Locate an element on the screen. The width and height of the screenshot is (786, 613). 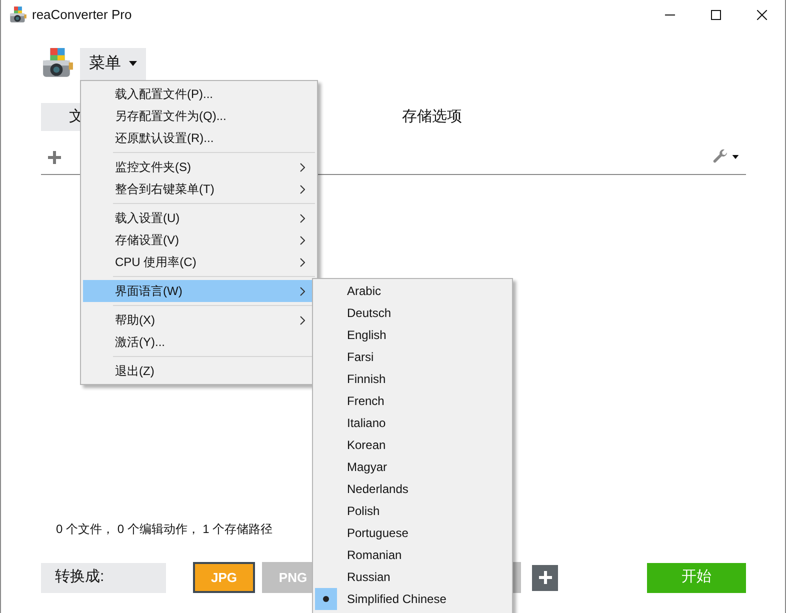
language-item: Magyar is located at coordinates (412, 467).